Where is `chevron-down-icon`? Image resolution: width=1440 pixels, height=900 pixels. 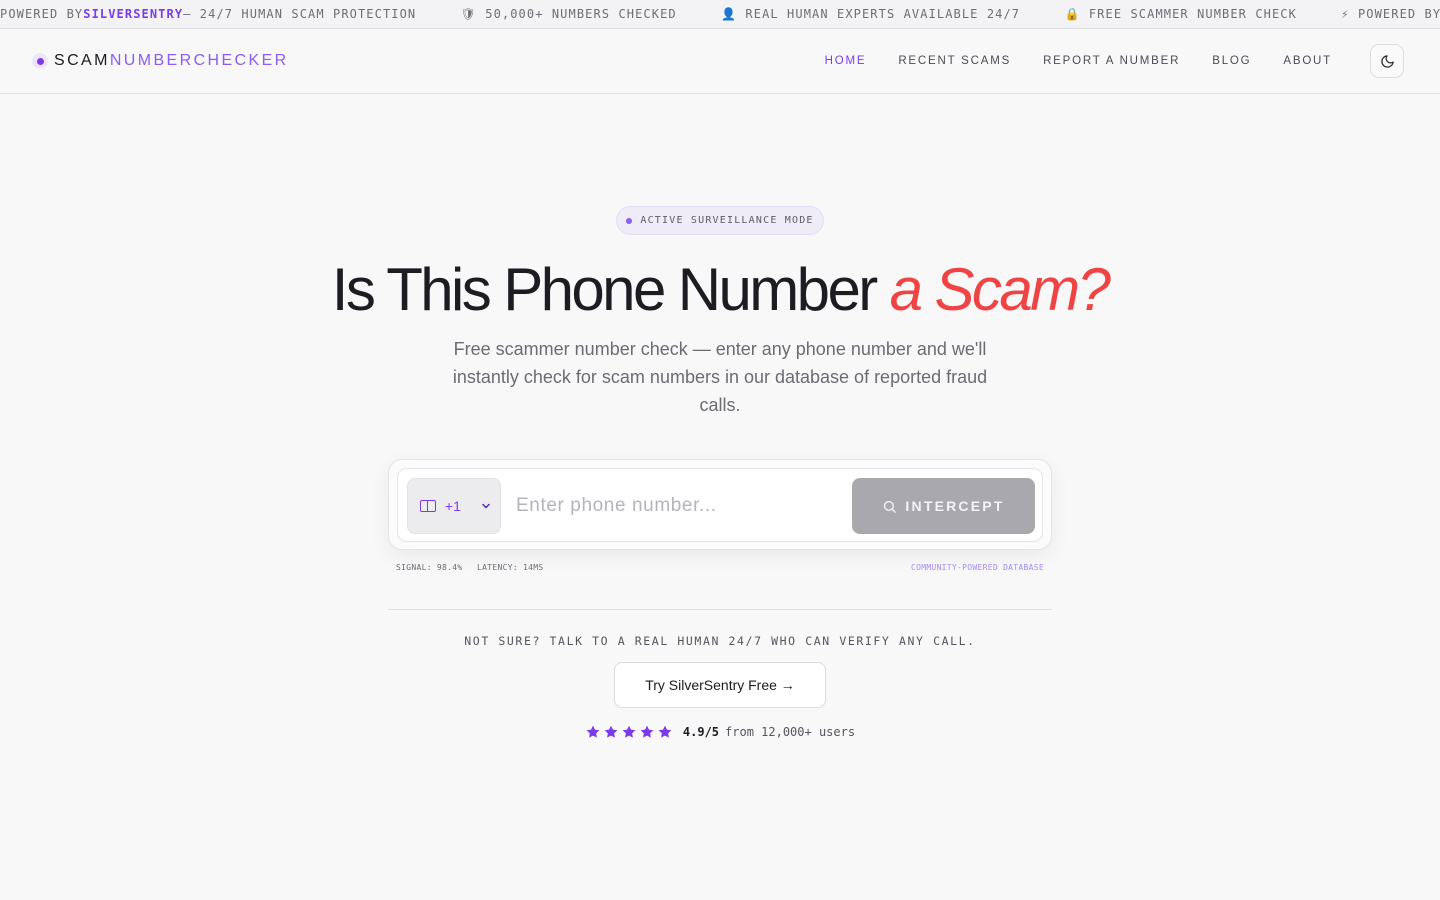 chevron-down-icon is located at coordinates (486, 506).